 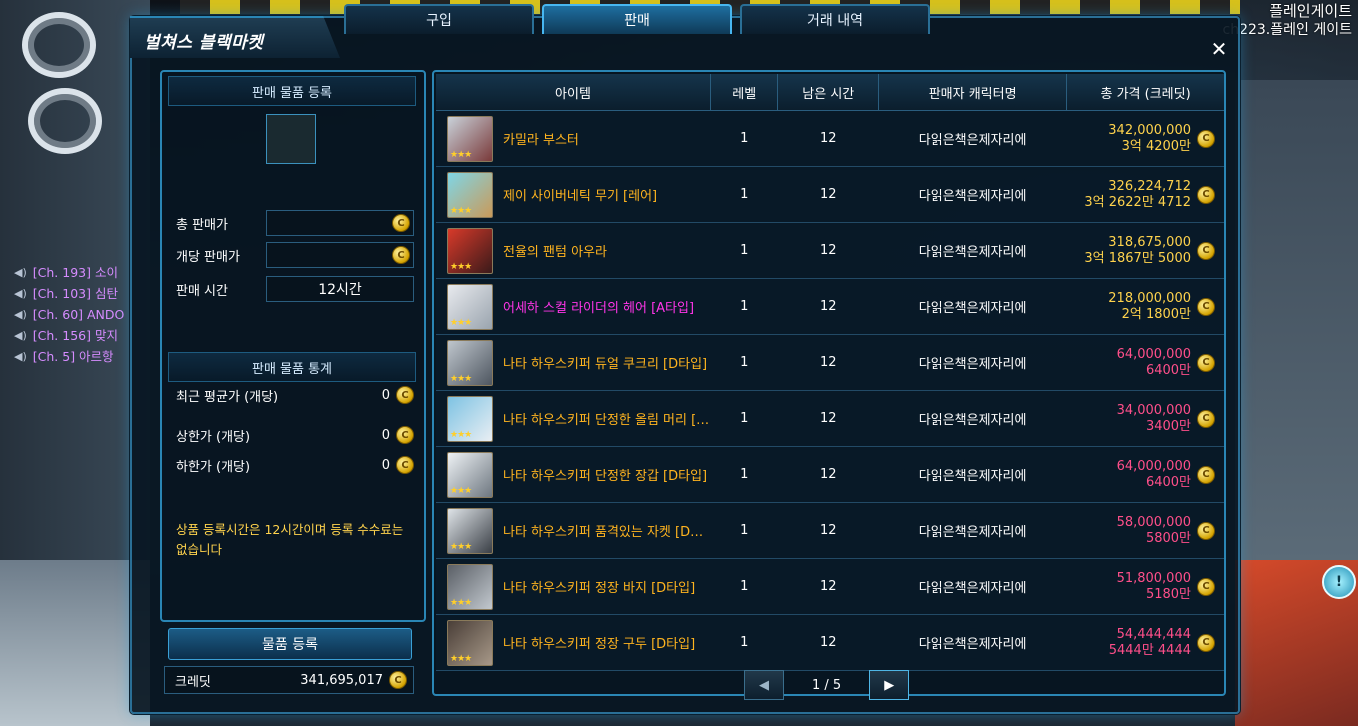 I want to click on price-numbers: 51,800,000 5180만, so click(x=1154, y=587).